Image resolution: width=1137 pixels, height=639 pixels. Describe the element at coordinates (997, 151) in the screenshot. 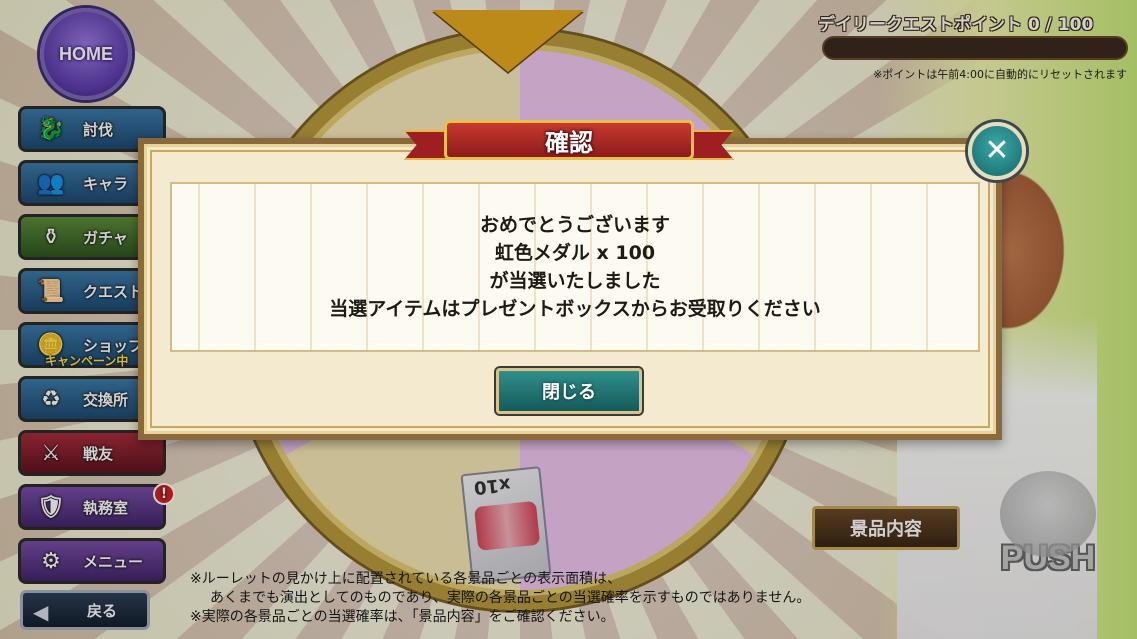

I see `close-icon: ✕` at that location.